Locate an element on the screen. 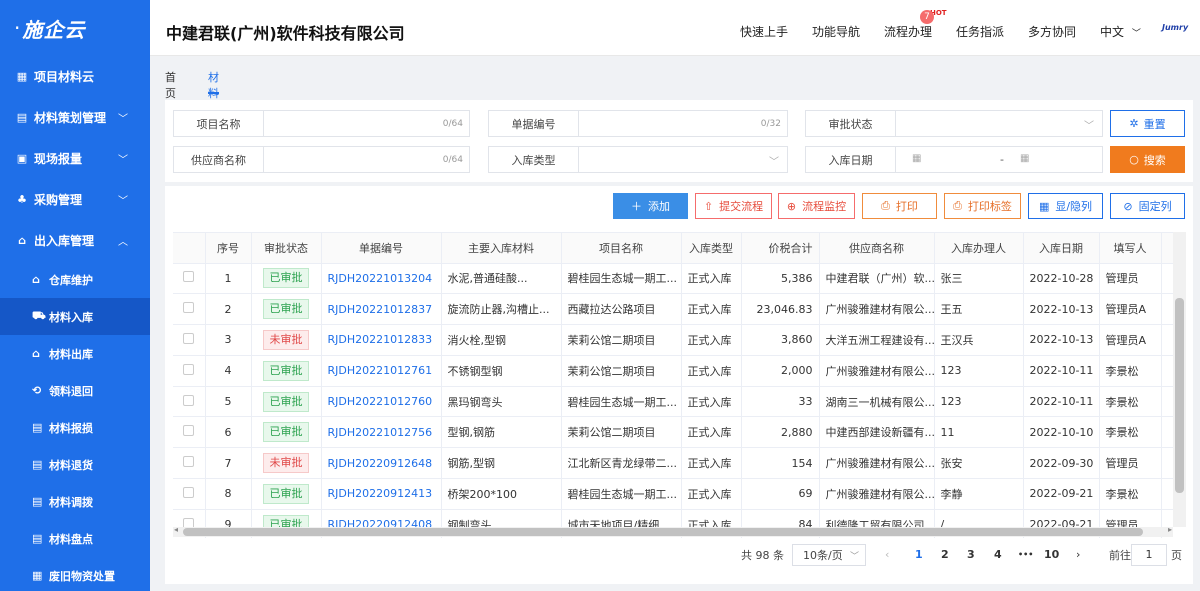 Image resolution: width=1200 pixels, height=591 pixels. project-name-input: 0/64 is located at coordinates (366, 123).